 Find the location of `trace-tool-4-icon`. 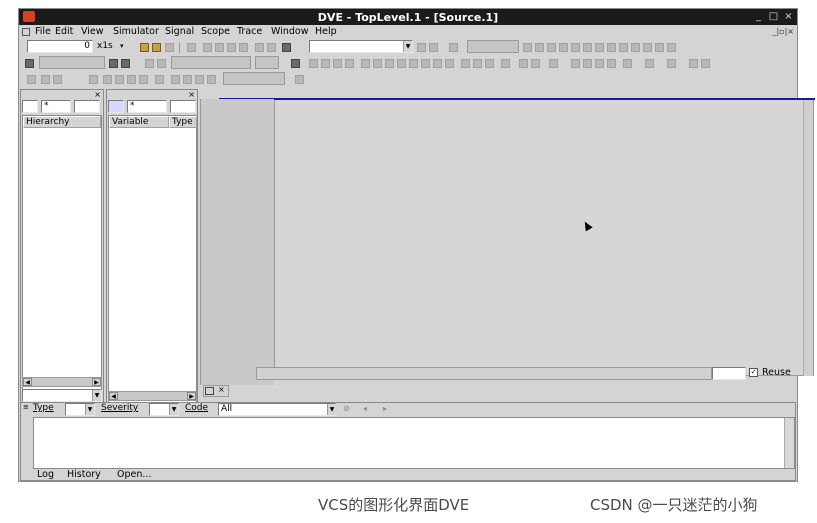

trace-tool-4-icon is located at coordinates (93, 79).